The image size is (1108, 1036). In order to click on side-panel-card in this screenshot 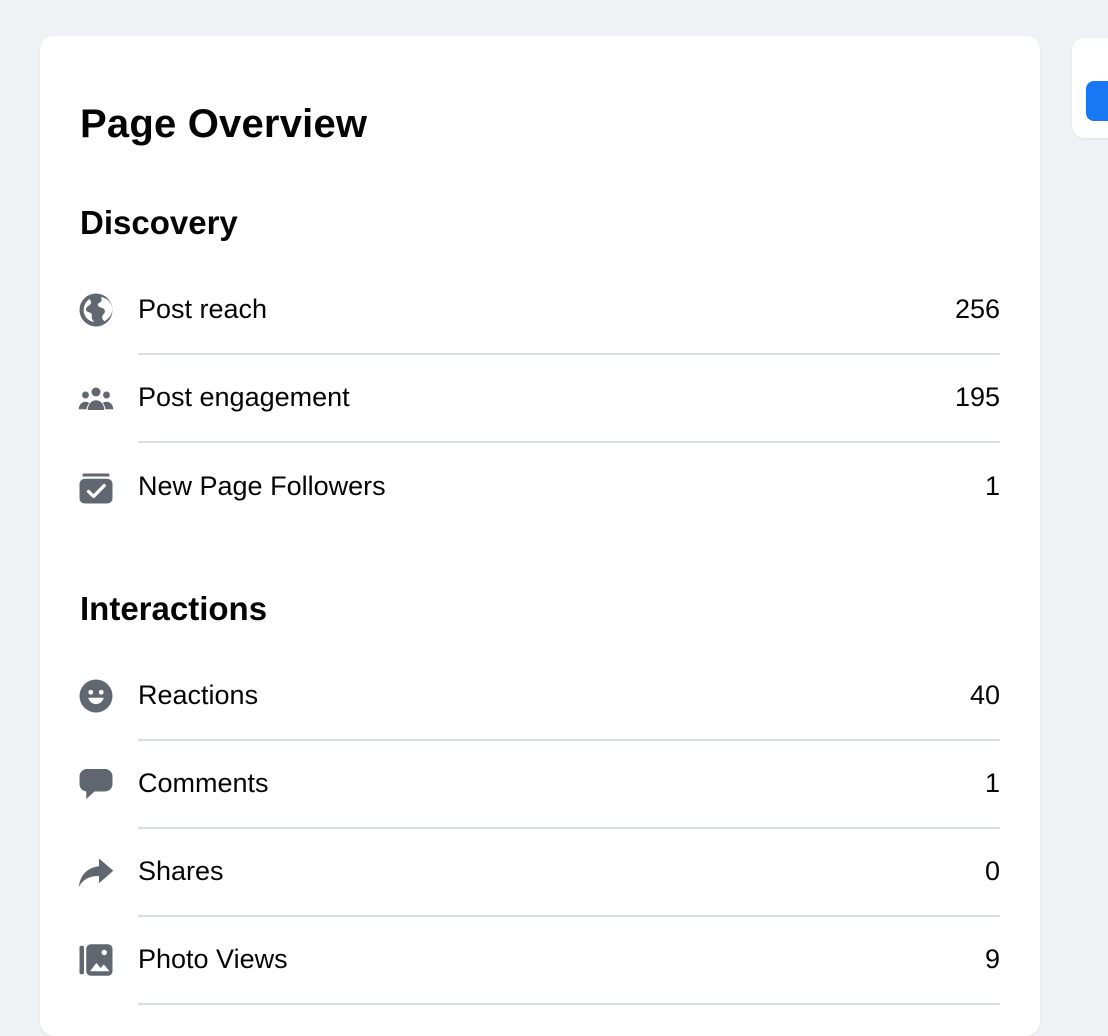, I will do `click(1090, 88)`.